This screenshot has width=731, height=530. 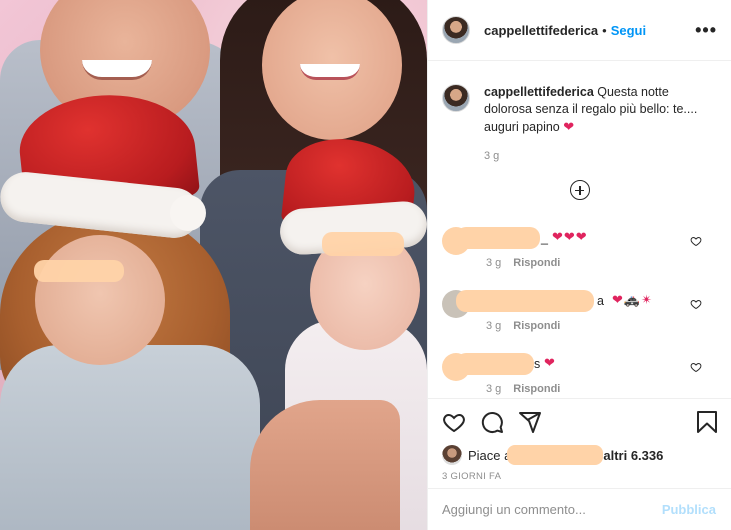 I want to click on face-redaction-left, so click(x=79, y=271).